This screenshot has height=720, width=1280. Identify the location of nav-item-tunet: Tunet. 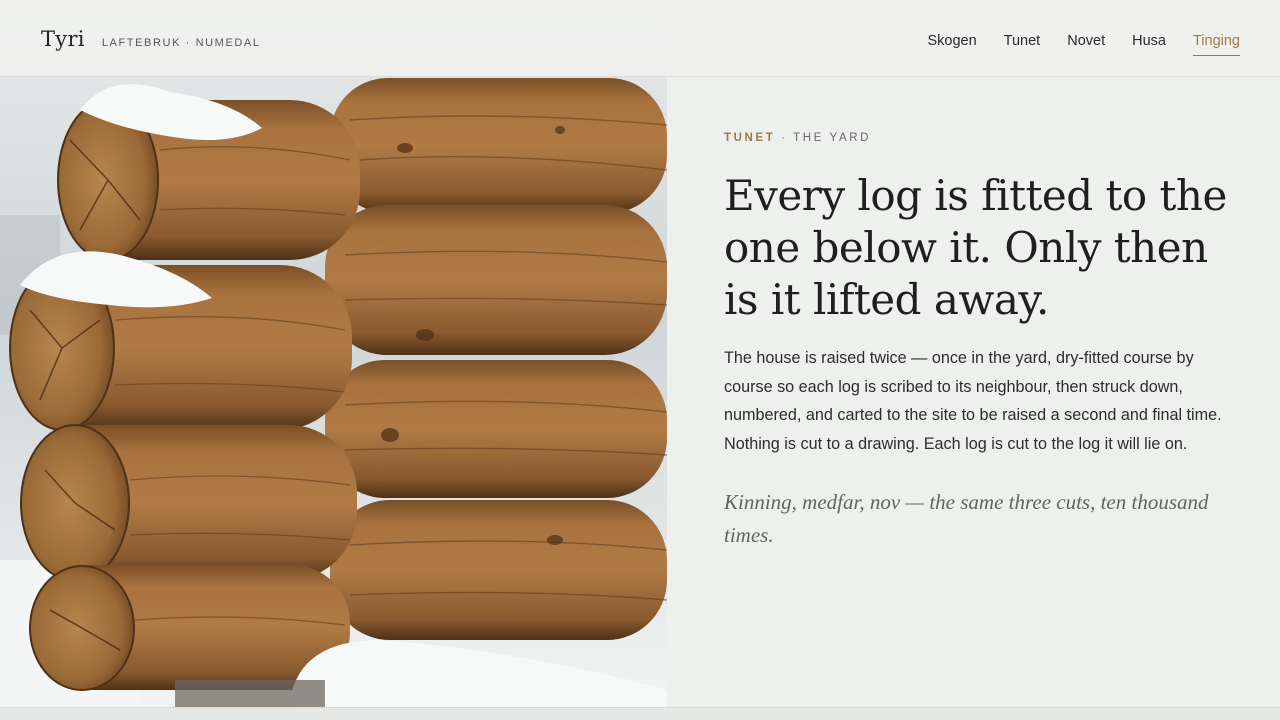
(1022, 44).